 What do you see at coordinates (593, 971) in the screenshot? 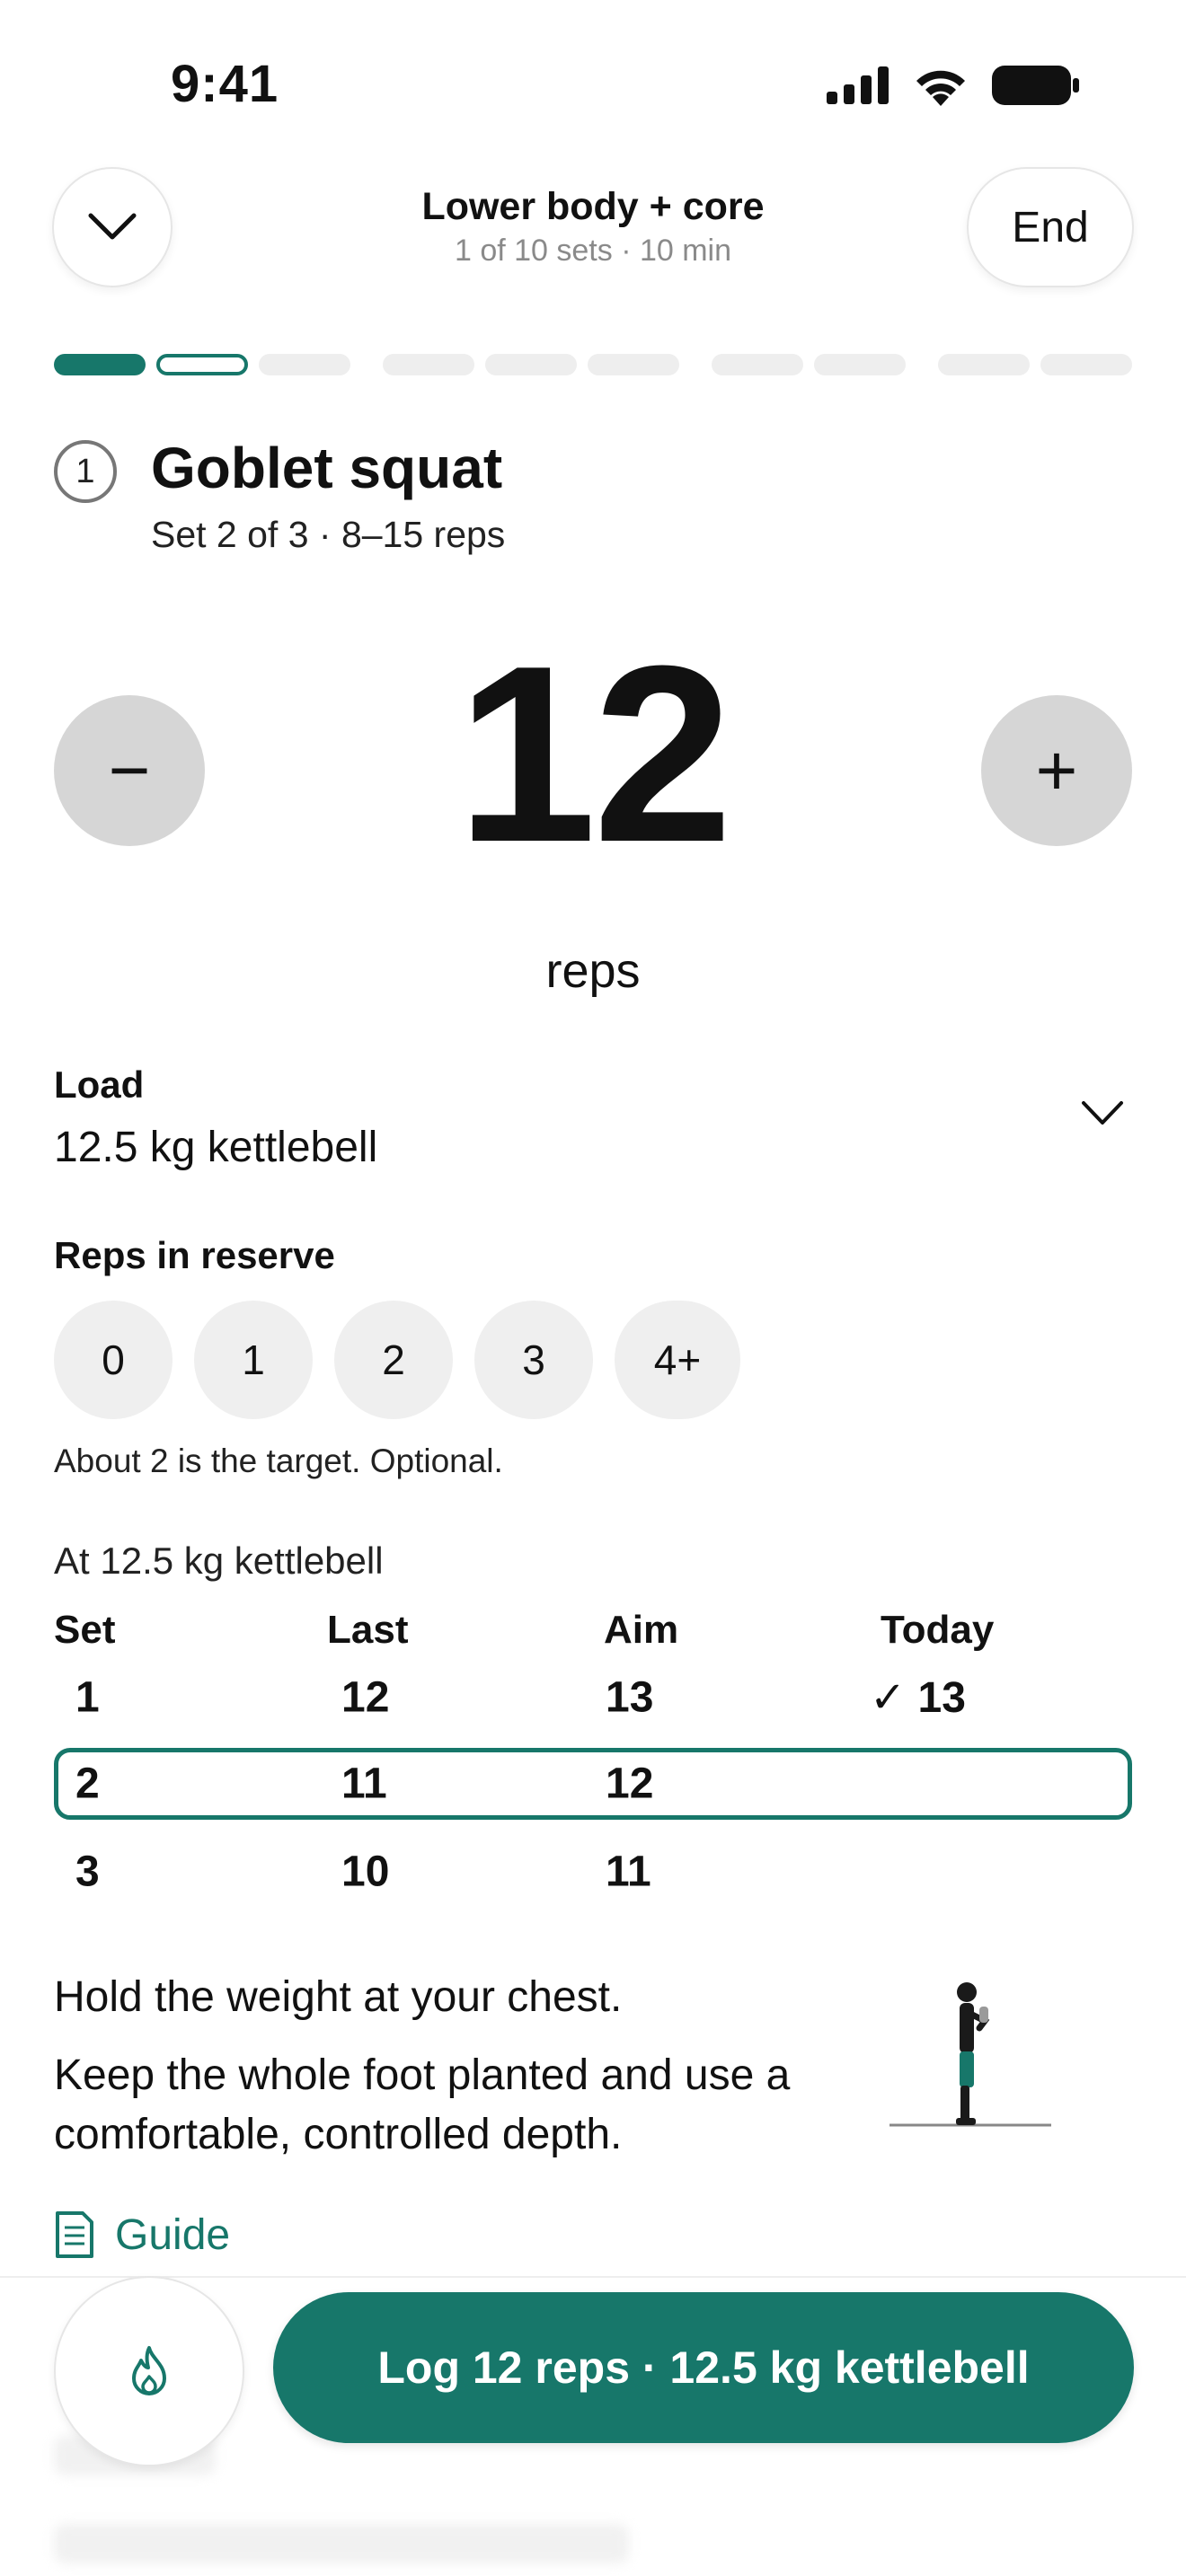
I see `rep-count-unit: reps` at bounding box center [593, 971].